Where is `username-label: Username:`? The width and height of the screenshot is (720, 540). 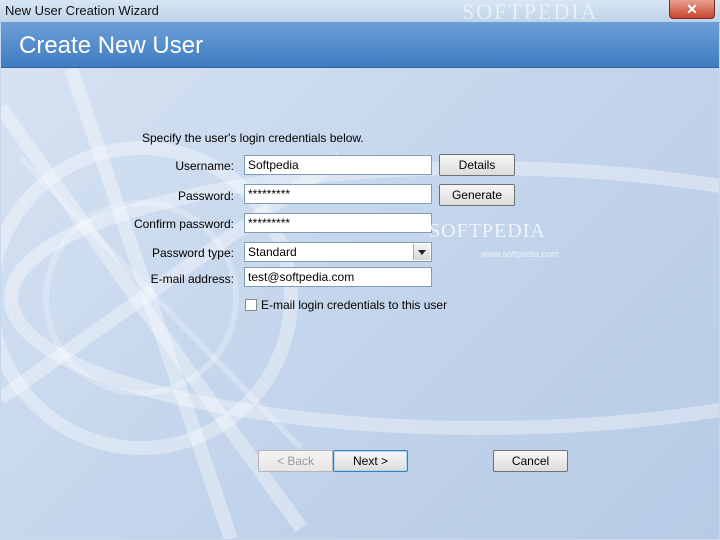
username-label: Username: is located at coordinates (204, 166).